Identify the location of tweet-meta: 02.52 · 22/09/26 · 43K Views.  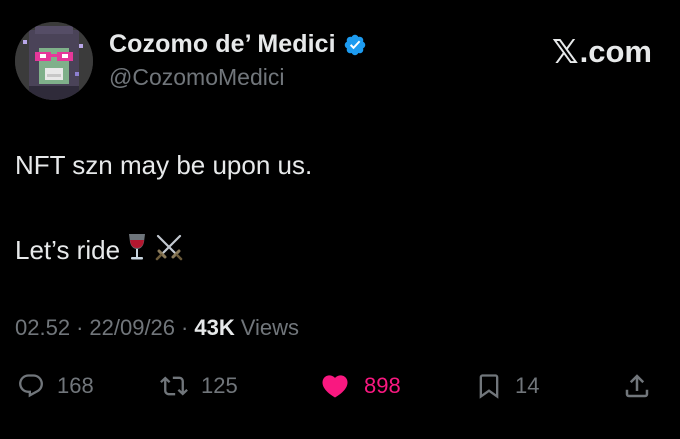
(157, 328).